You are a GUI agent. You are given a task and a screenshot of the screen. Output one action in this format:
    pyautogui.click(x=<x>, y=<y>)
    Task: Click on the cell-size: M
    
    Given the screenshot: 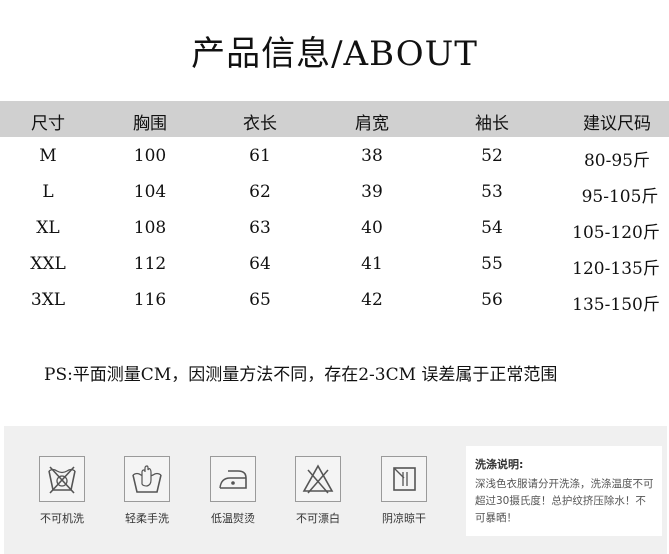 What is the action you would take?
    pyautogui.click(x=48, y=156)
    